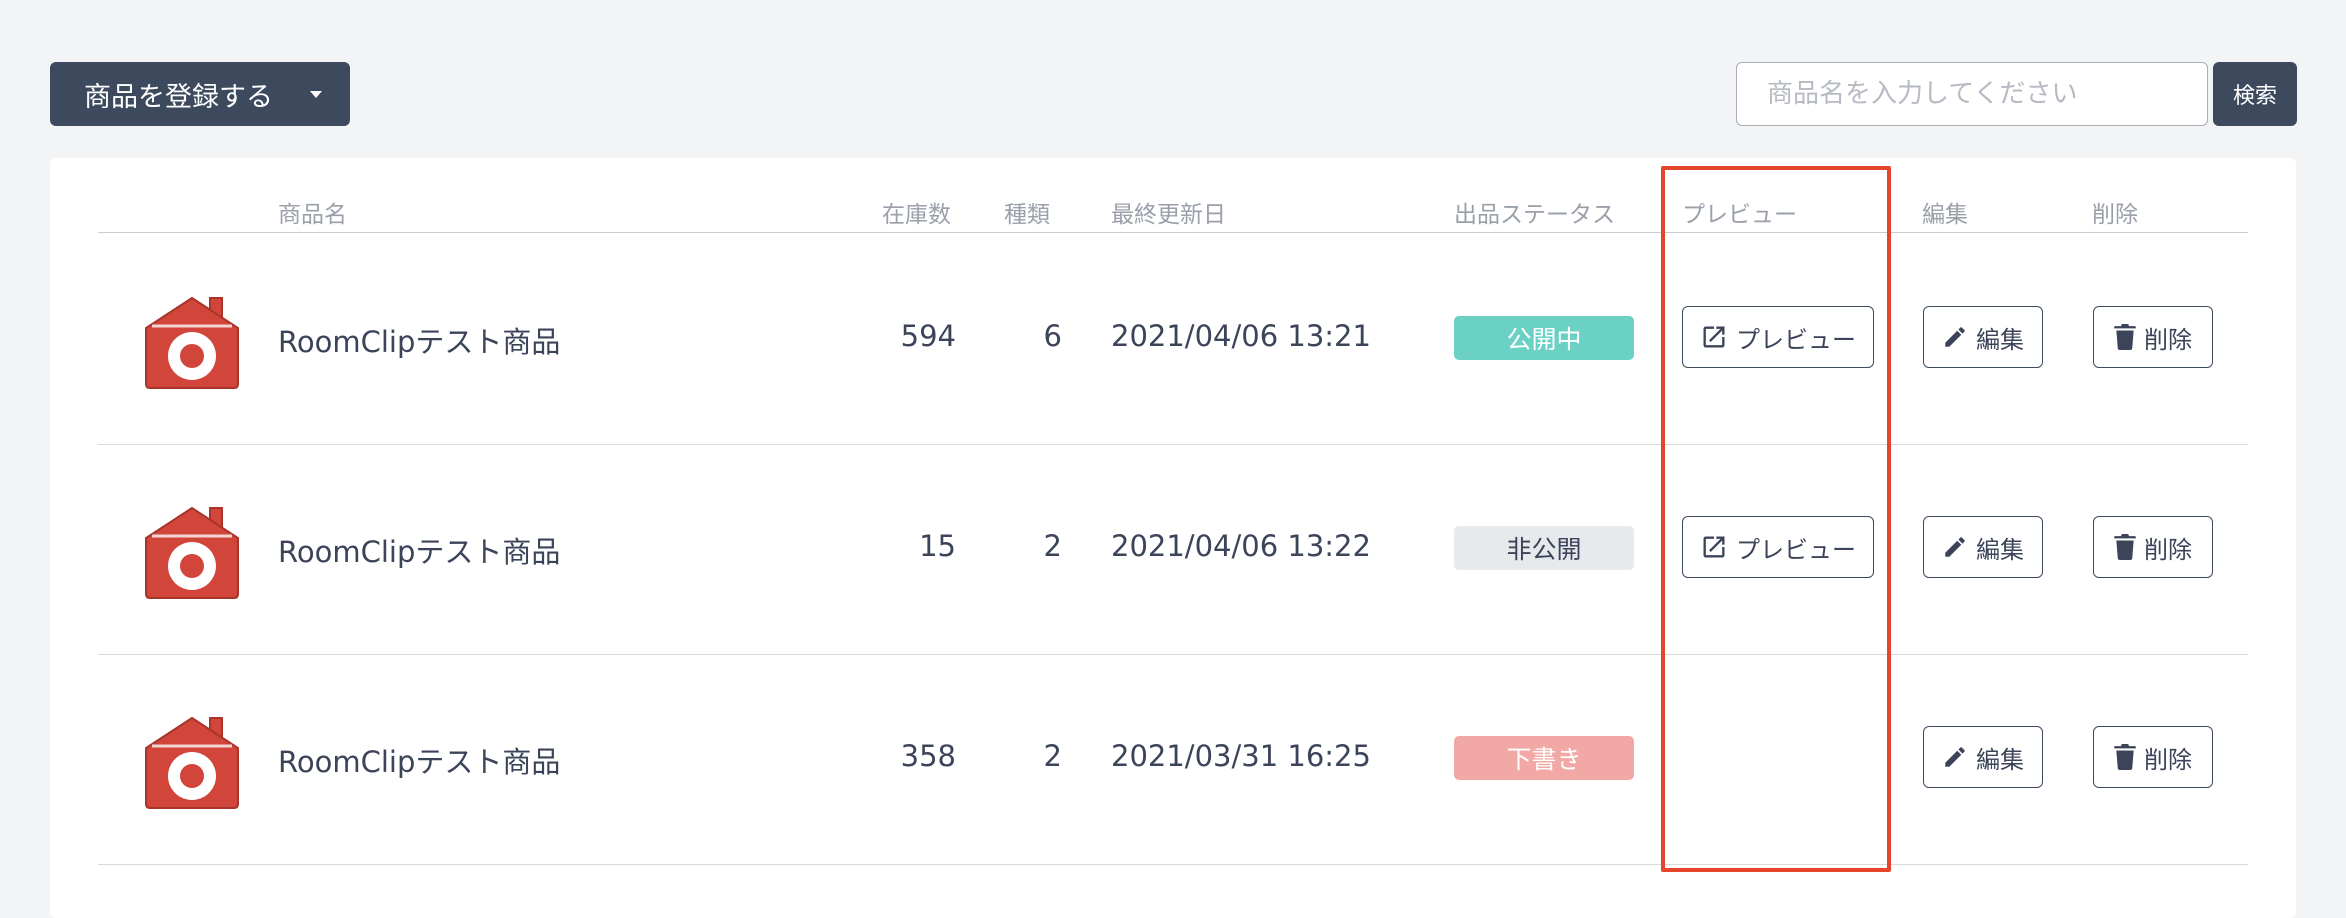 This screenshot has height=918, width=2346. I want to click on last-updated: 2021/03/31 16:25, so click(1241, 756).